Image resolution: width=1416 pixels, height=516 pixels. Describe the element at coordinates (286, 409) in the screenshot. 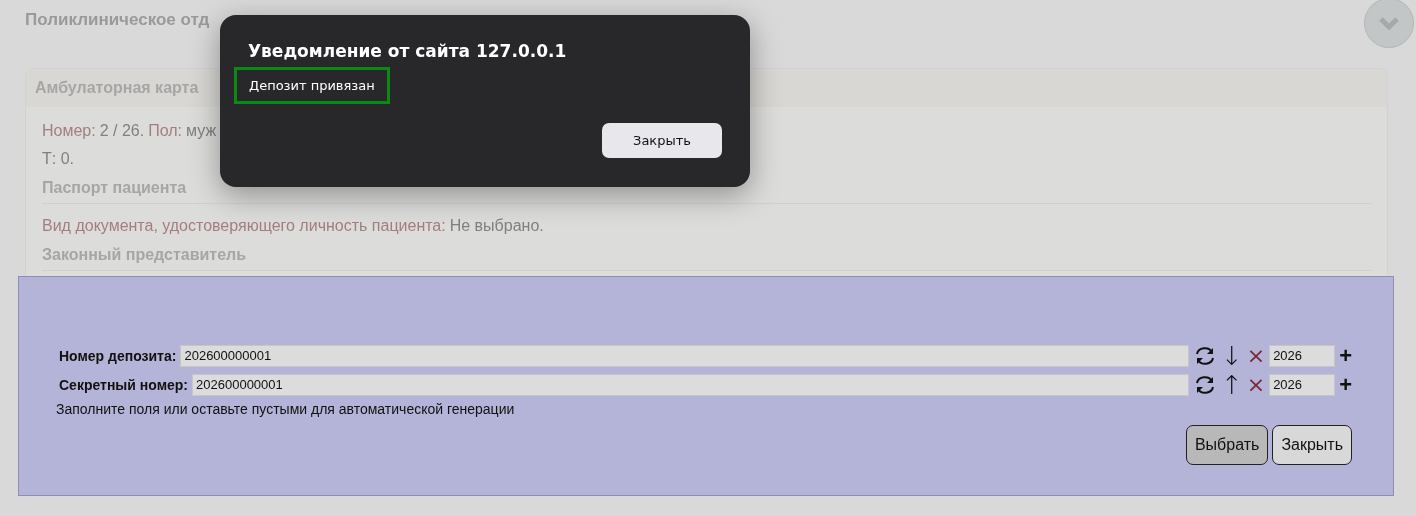

I see `hint-text: Заполните поля или оставьте пустыми для автоматической генерации` at that location.